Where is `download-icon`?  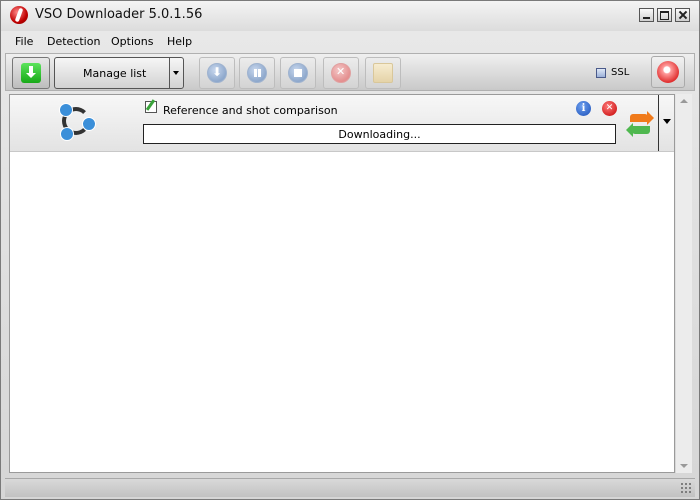 download-icon is located at coordinates (217, 73).